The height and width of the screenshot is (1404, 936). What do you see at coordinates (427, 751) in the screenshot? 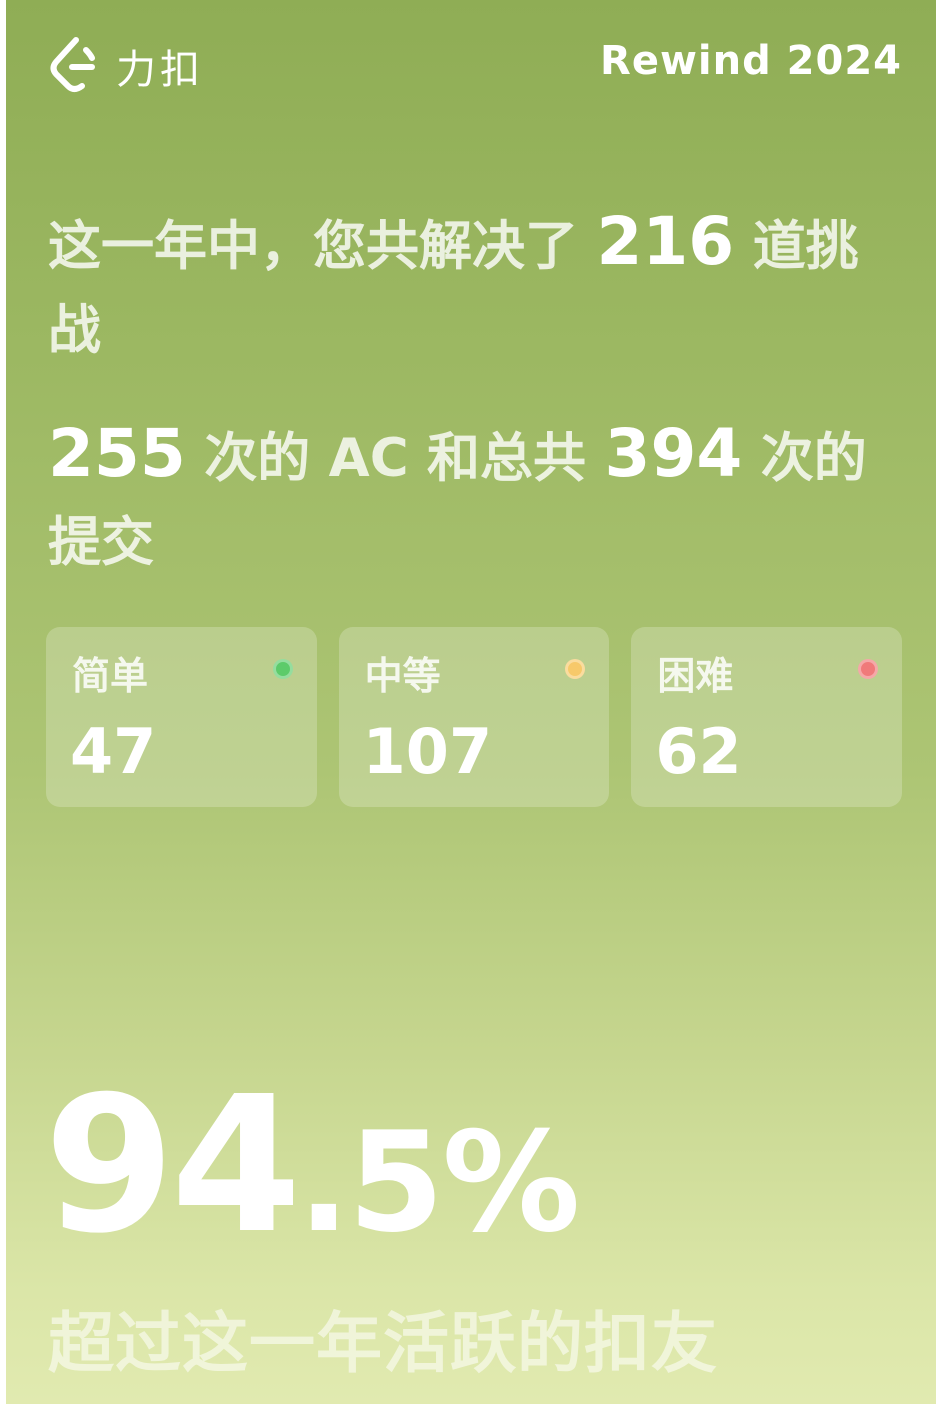
I see `stat-value: 107` at bounding box center [427, 751].